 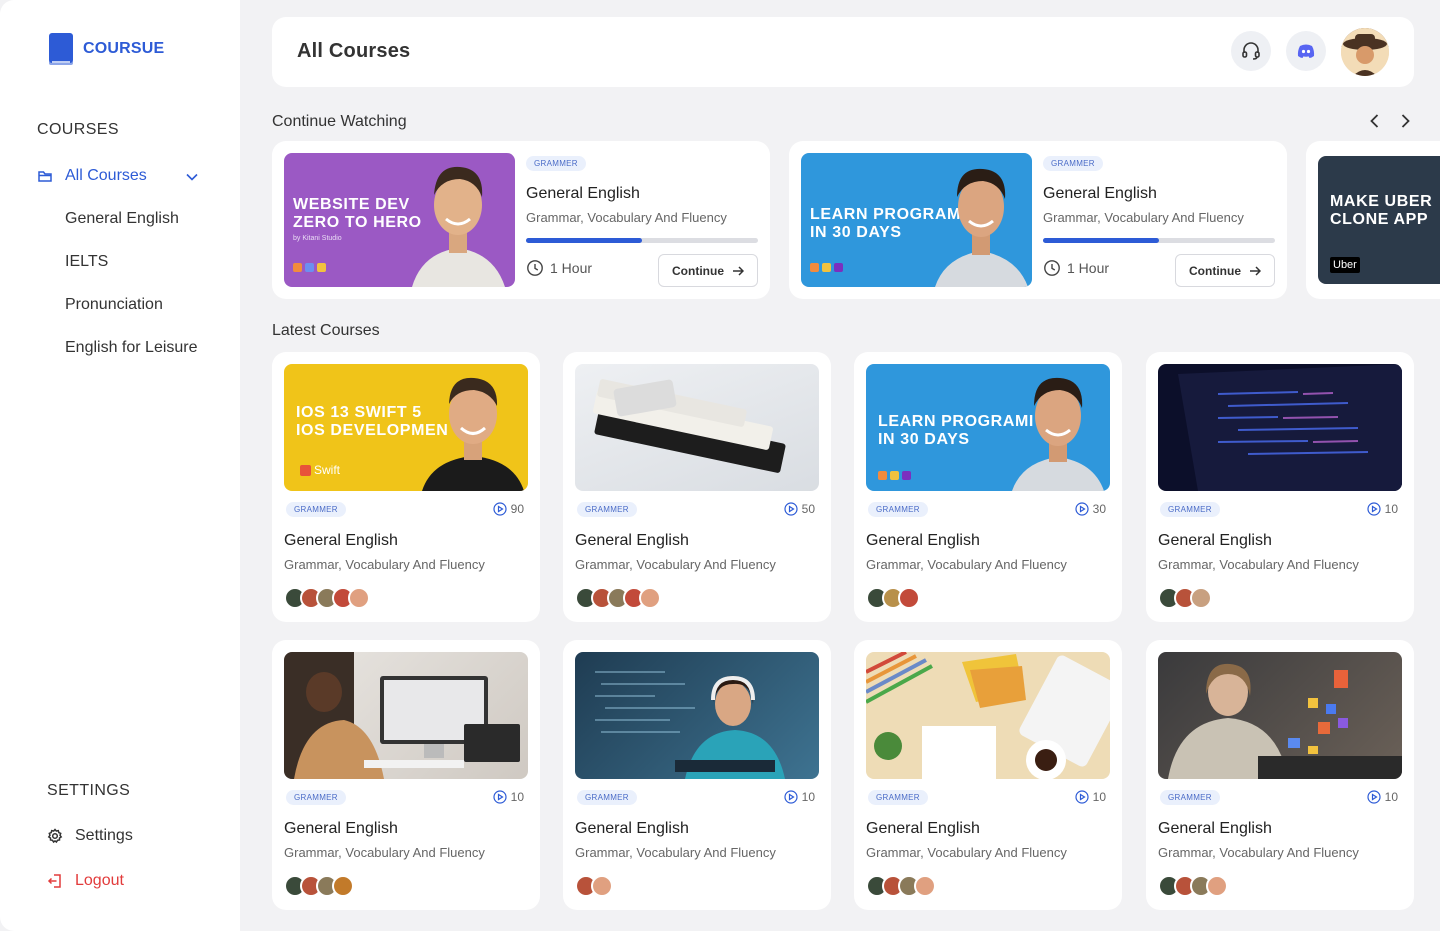 I want to click on instructor-photo, so click(x=473, y=434).